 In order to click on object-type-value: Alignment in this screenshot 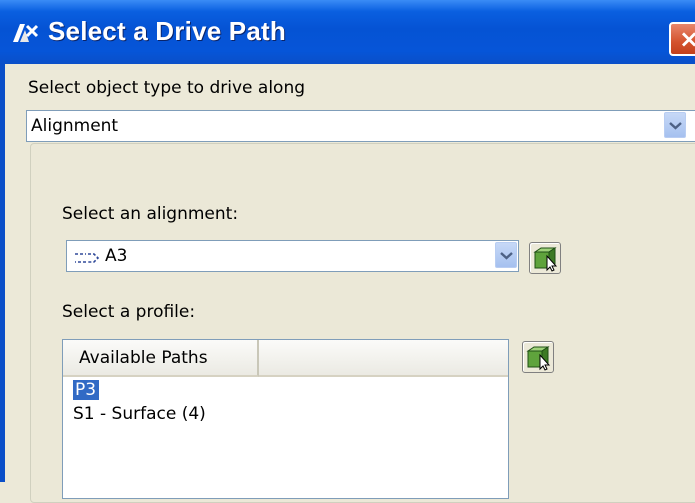, I will do `click(75, 126)`.